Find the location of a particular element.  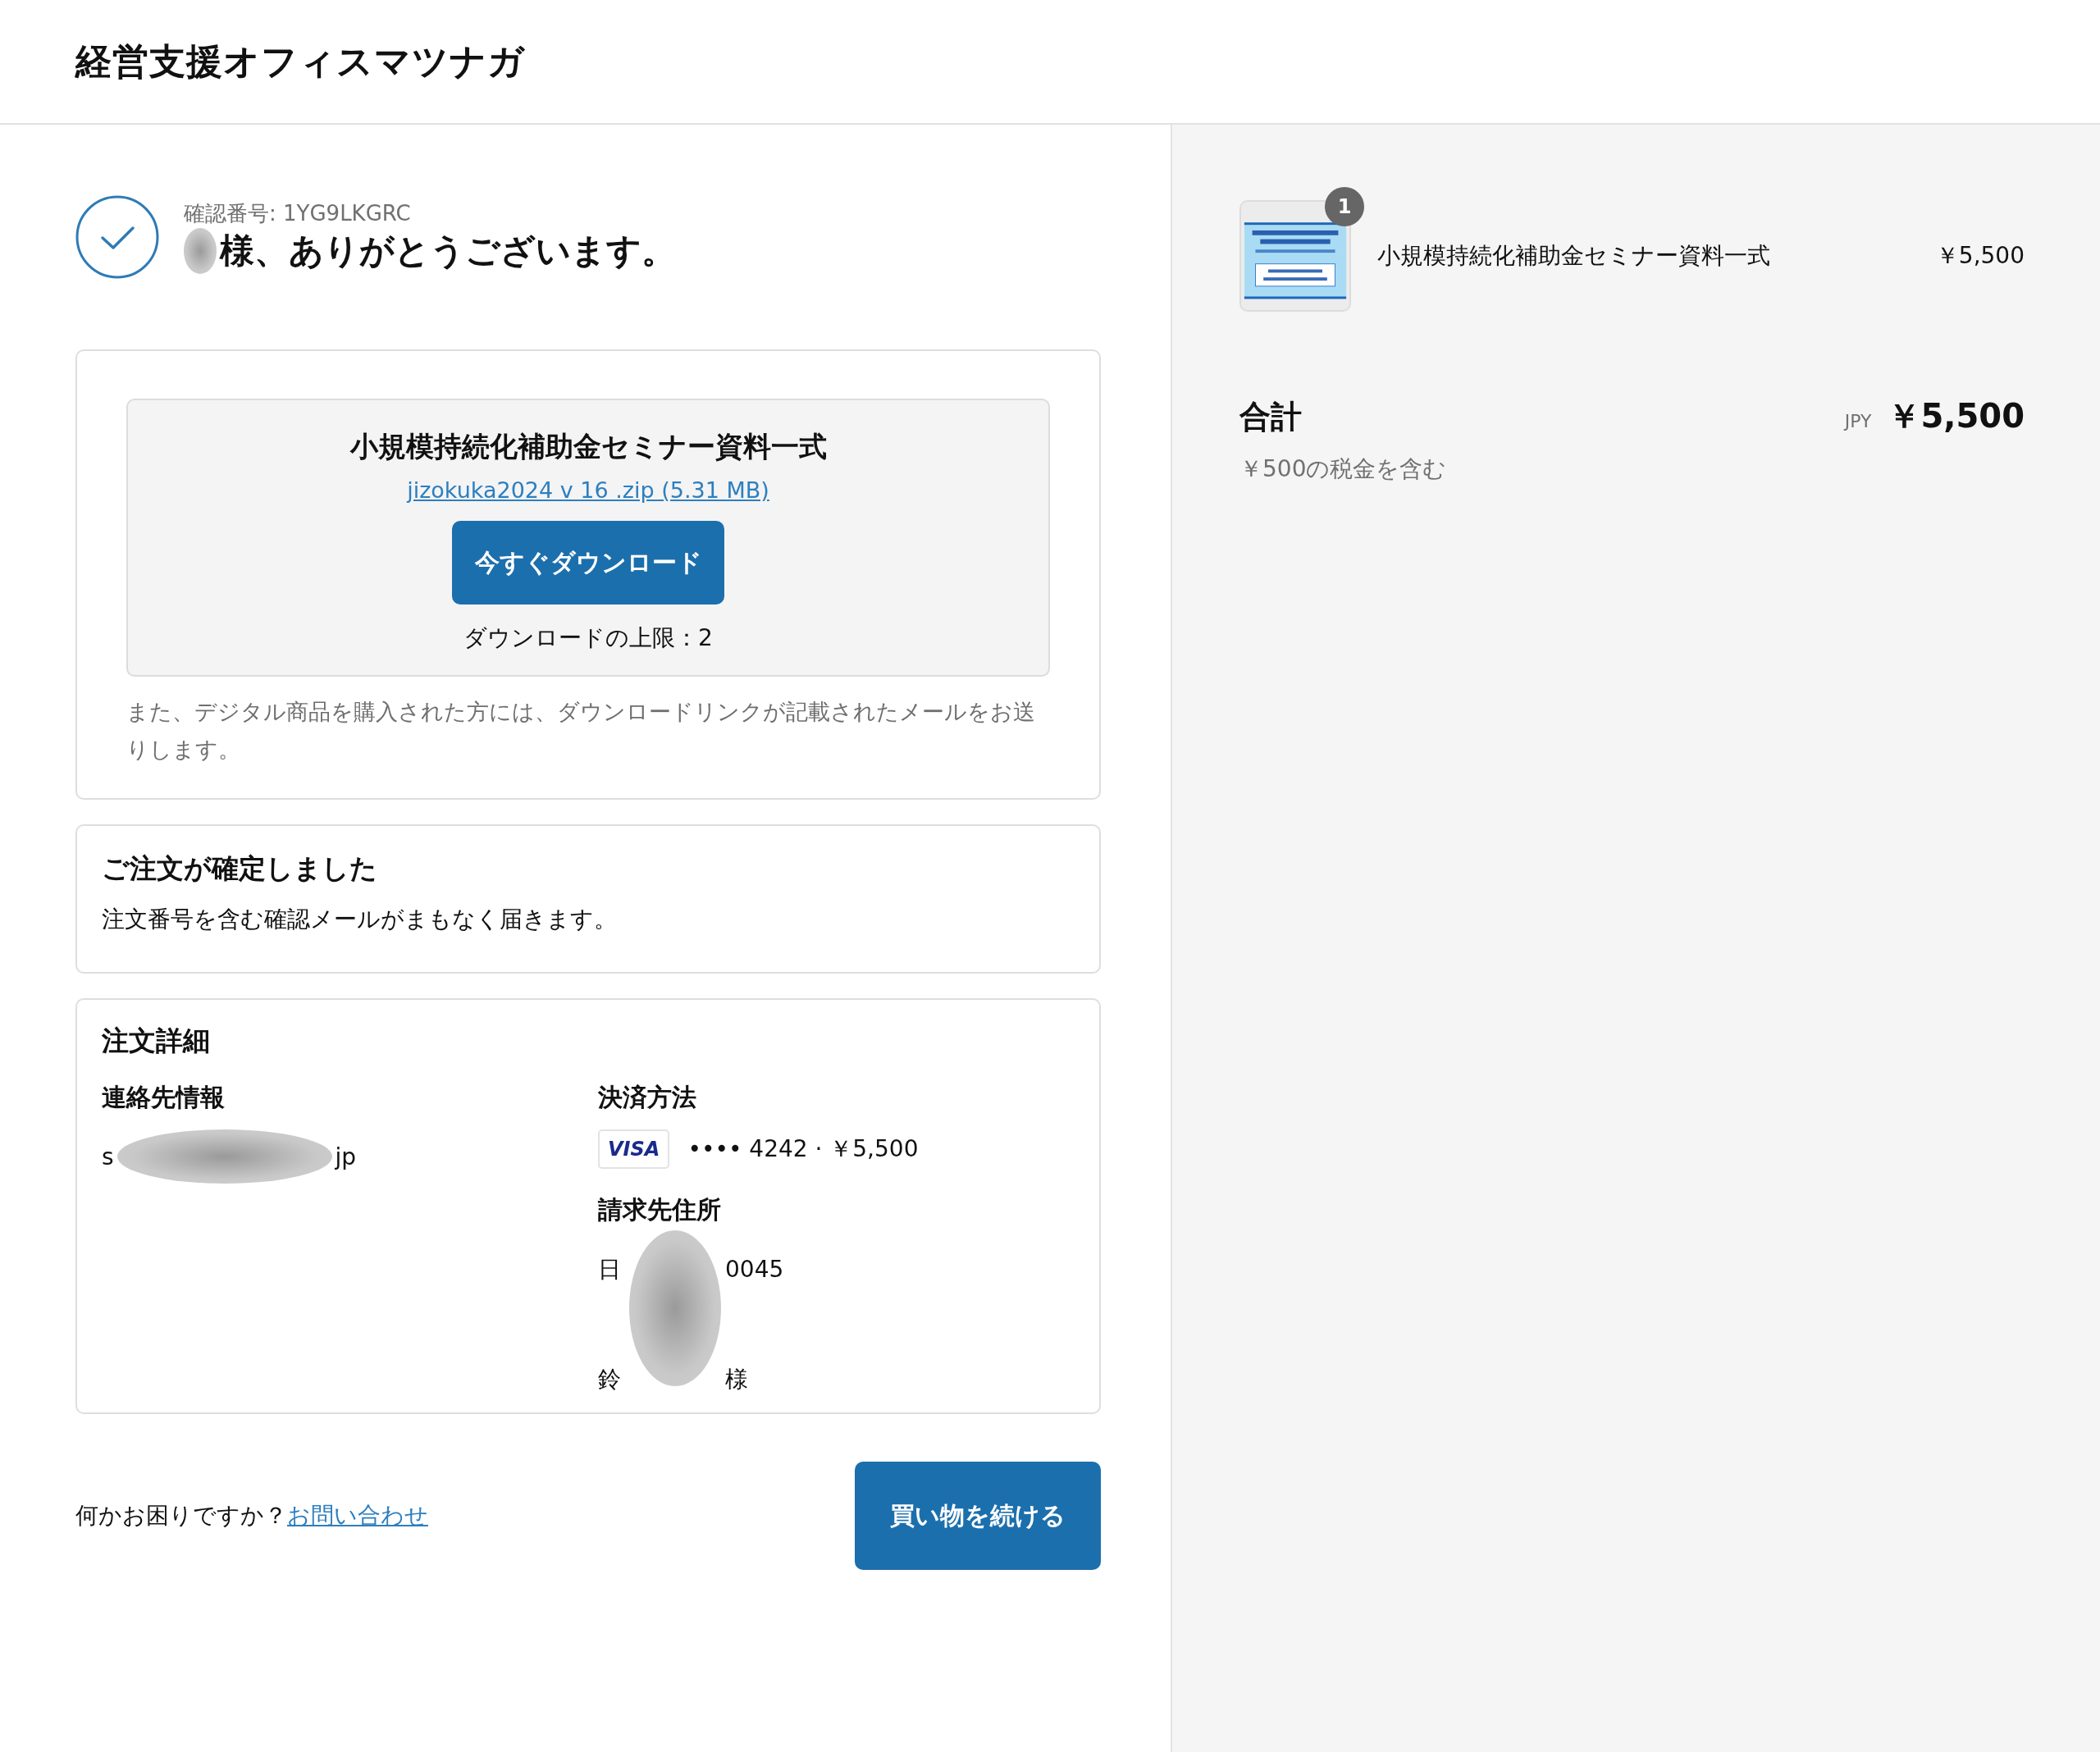

total-label: 合計 is located at coordinates (1271, 417).